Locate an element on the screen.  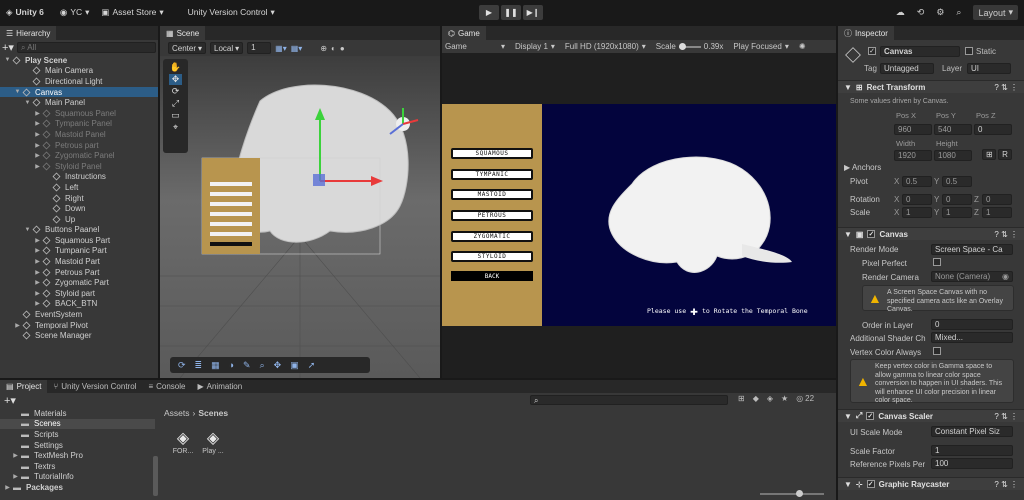
hierarchy-item: ▶ Mastoid Part is located at coordinates (79, 261).